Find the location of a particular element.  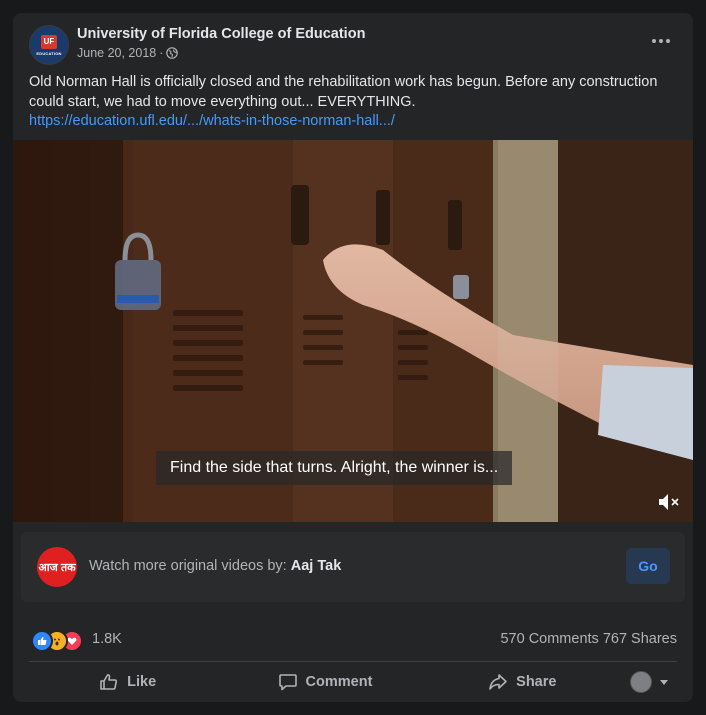

audience-selector is located at coordinates (649, 682).